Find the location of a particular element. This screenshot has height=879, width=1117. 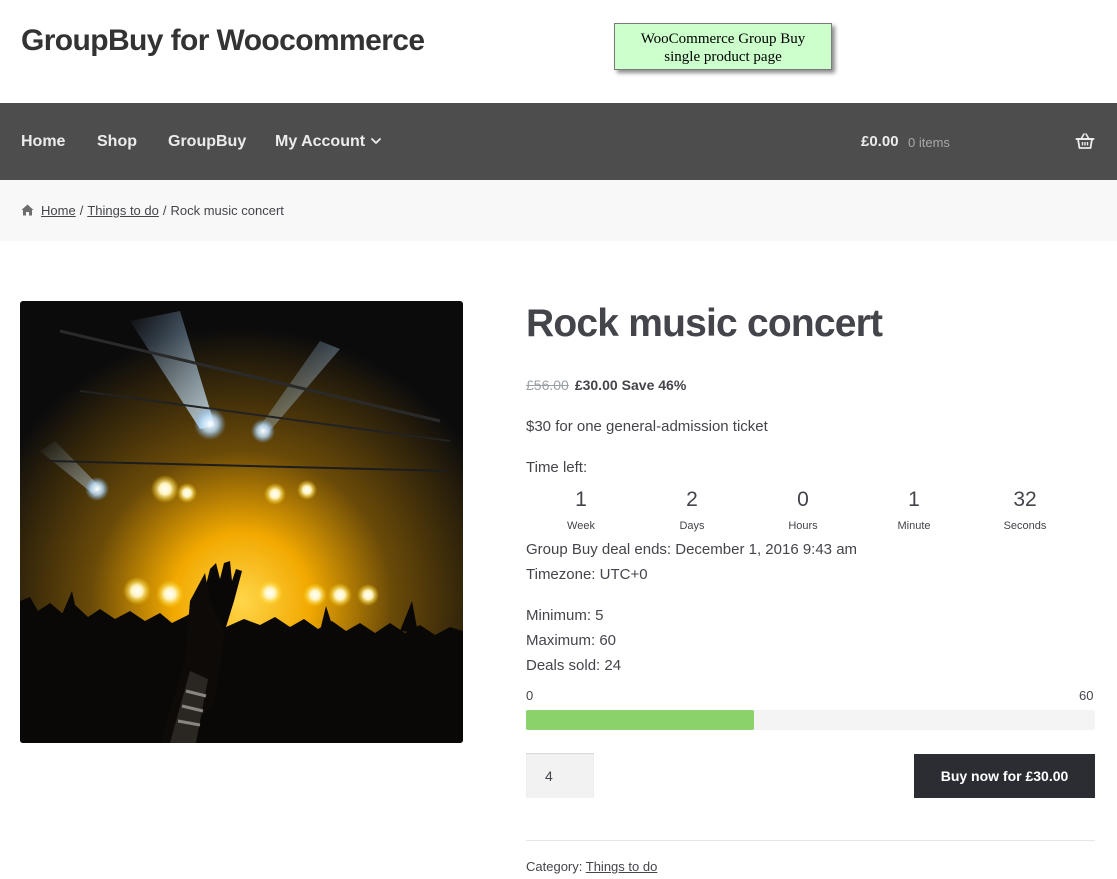

countdown-label: Days is located at coordinates (692, 526).